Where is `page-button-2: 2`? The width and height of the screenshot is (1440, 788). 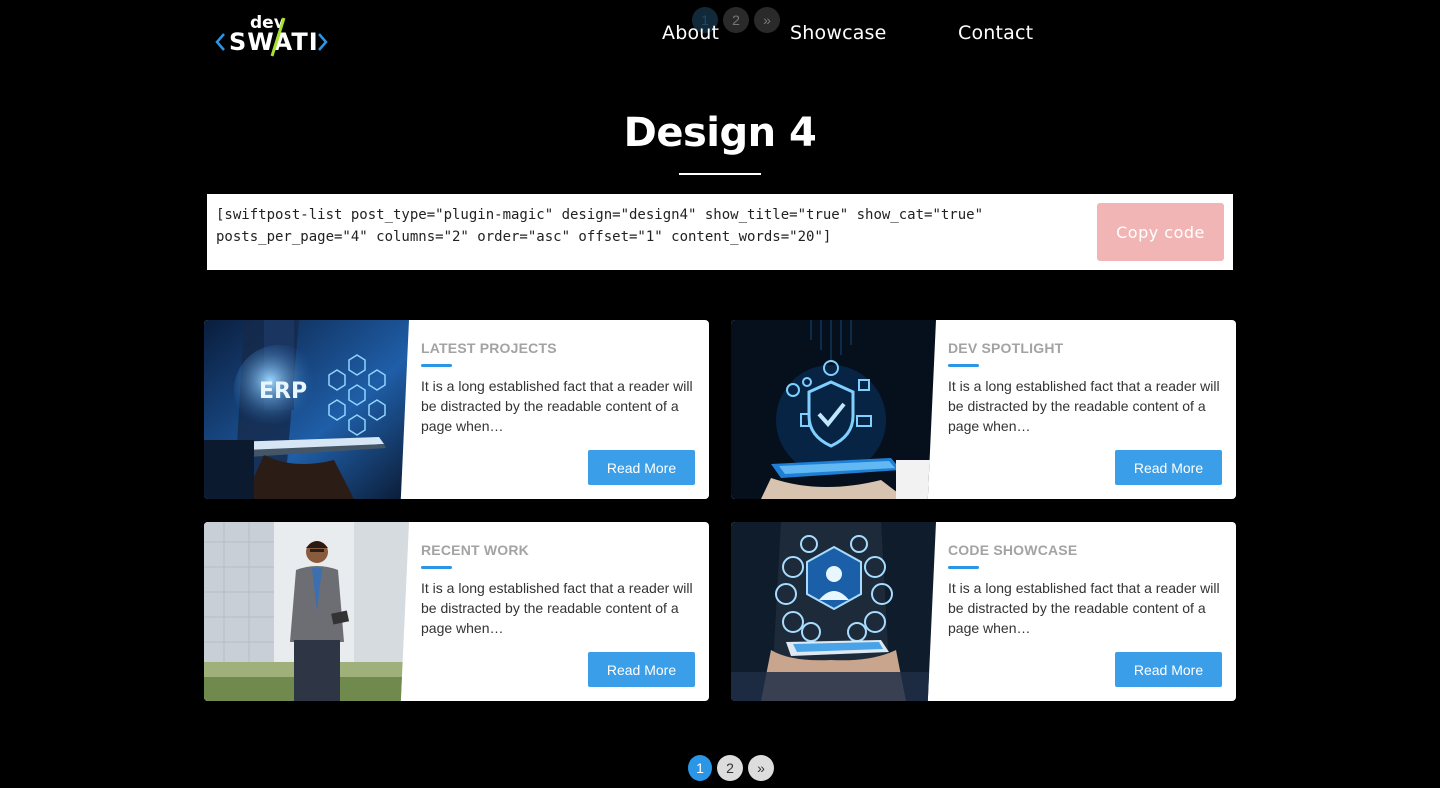
page-button-2: 2 is located at coordinates (730, 768).